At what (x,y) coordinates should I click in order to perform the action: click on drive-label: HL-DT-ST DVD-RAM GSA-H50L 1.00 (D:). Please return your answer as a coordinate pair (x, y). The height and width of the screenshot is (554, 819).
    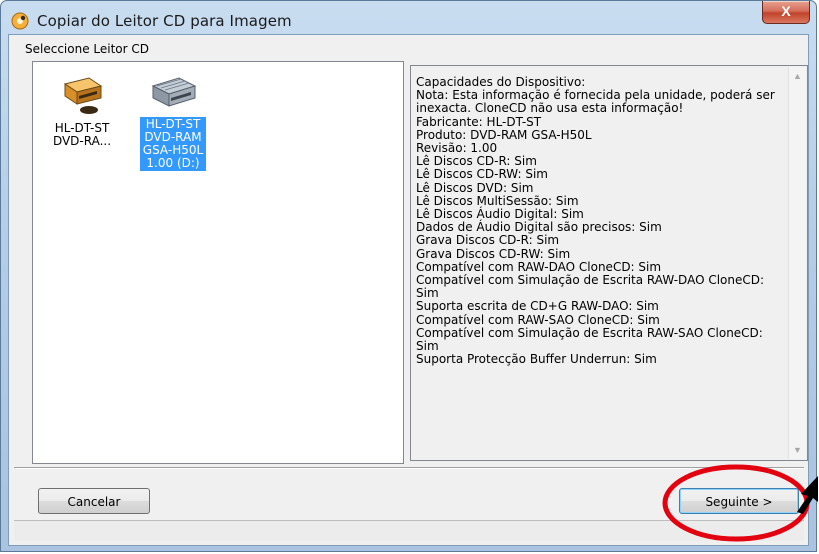
    Looking at the image, I should click on (173, 144).